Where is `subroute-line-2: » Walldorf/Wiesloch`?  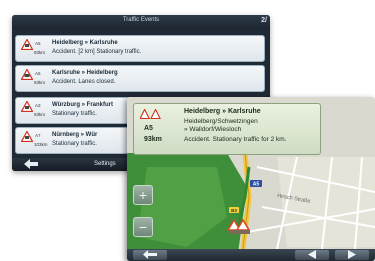 subroute-line-2: » Walldorf/Wiesloch is located at coordinates (213, 129).